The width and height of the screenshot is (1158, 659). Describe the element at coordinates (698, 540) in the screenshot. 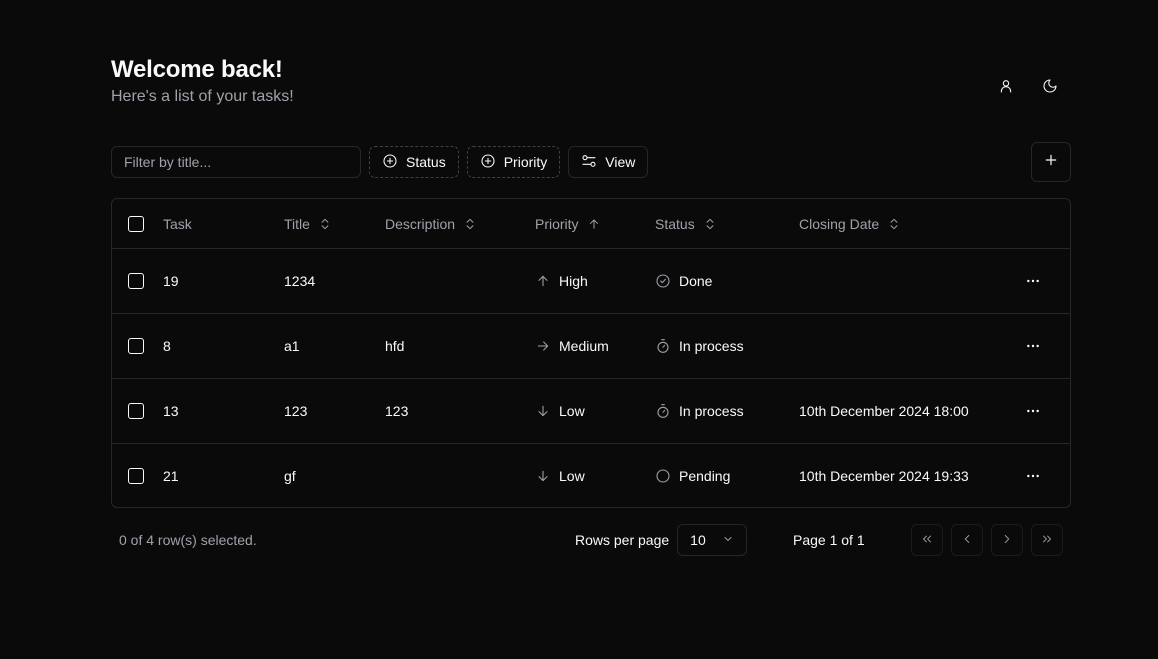

I see `rows-per-page-value: 10` at that location.